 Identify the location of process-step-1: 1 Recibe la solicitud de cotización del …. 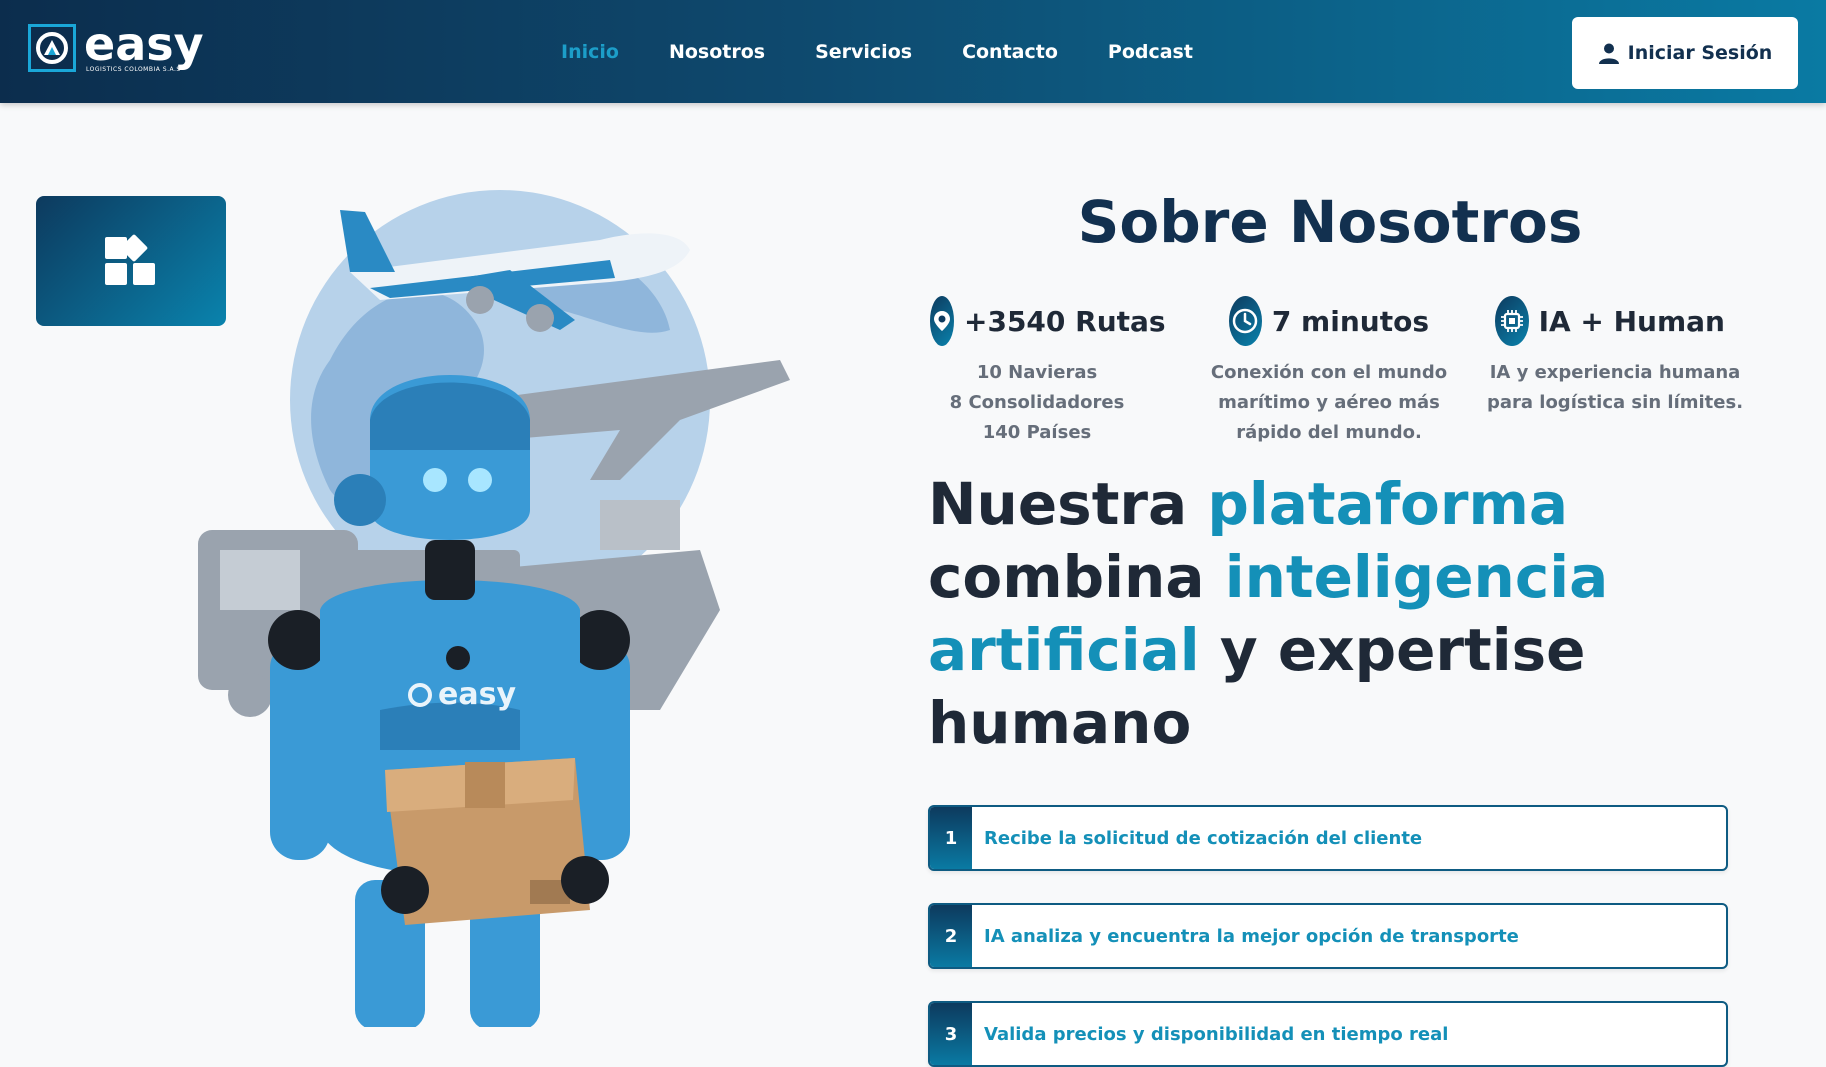
(1328, 838).